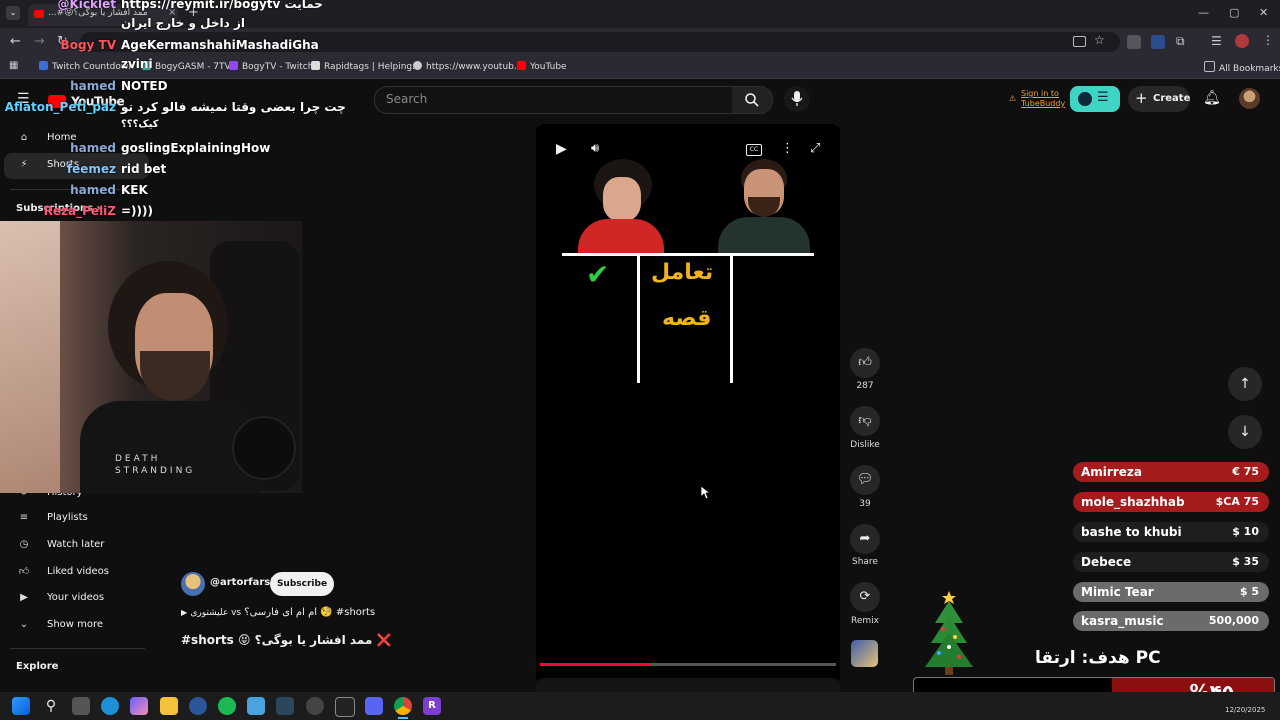 This screenshot has width=1280, height=720. What do you see at coordinates (949, 633) in the screenshot?
I see `christmas-tree-icon` at bounding box center [949, 633].